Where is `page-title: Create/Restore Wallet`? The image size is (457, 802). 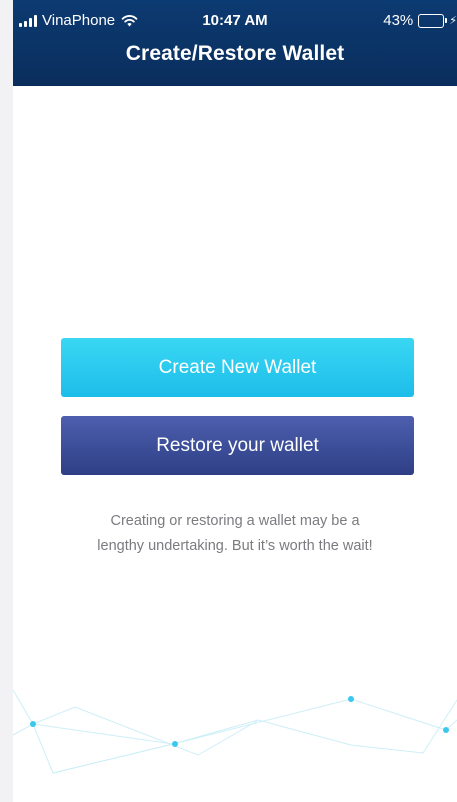 page-title: Create/Restore Wallet is located at coordinates (235, 53).